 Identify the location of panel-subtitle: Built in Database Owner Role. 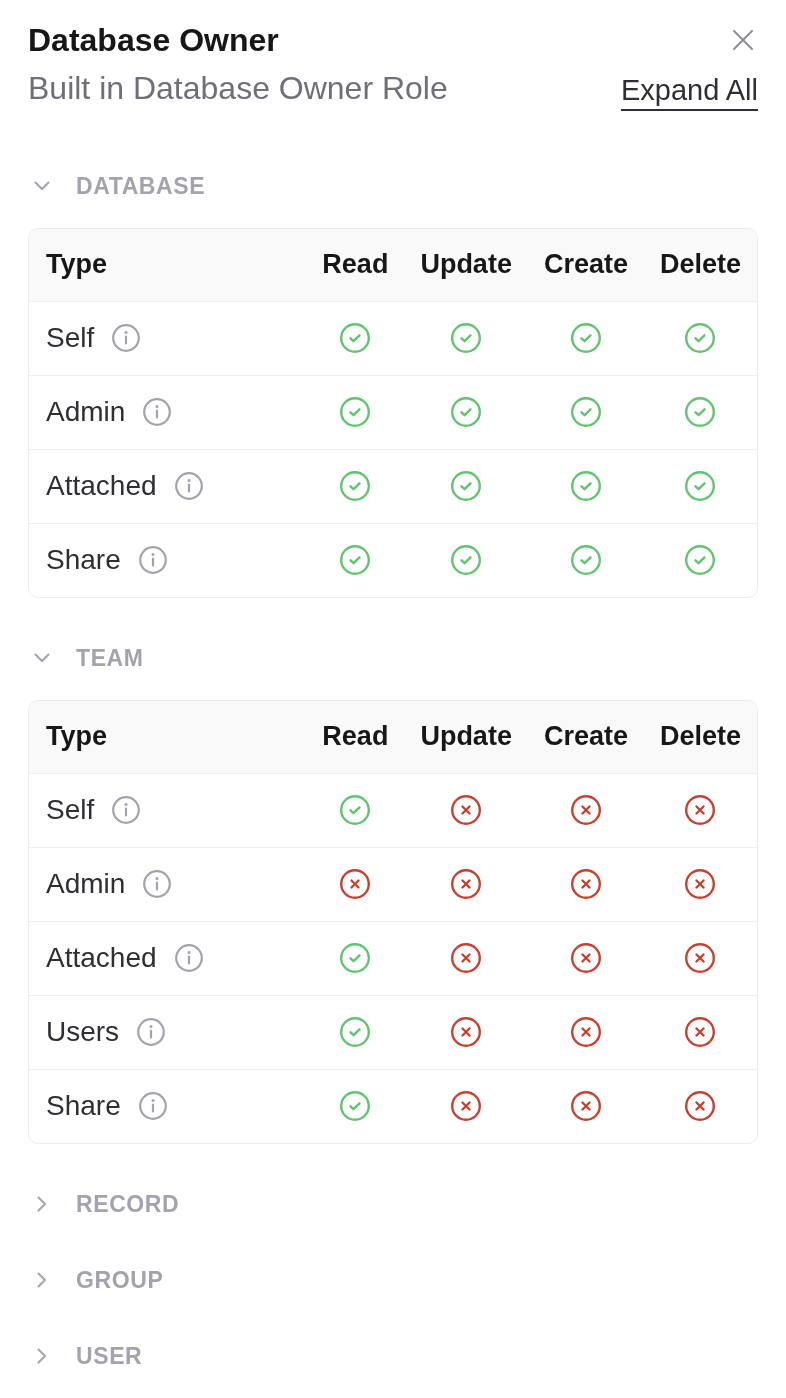
(238, 88).